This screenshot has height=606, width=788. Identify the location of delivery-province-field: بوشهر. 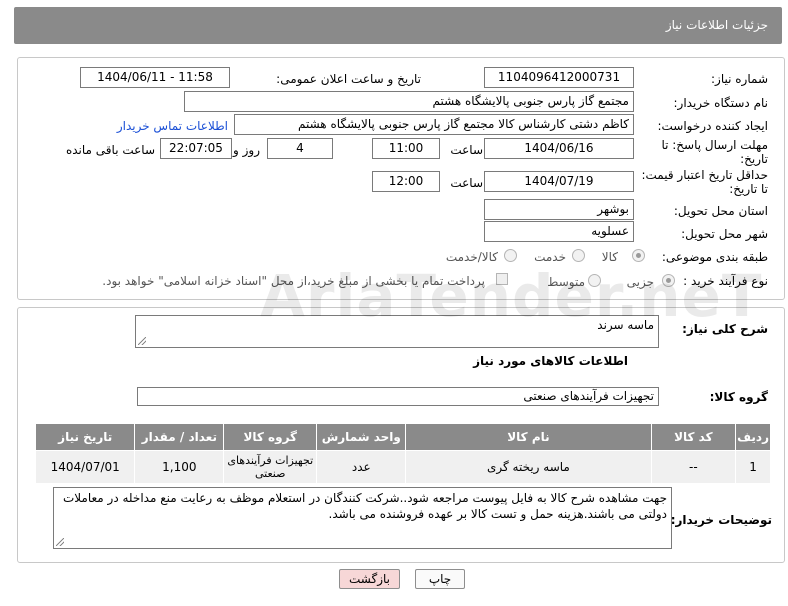
(559, 209).